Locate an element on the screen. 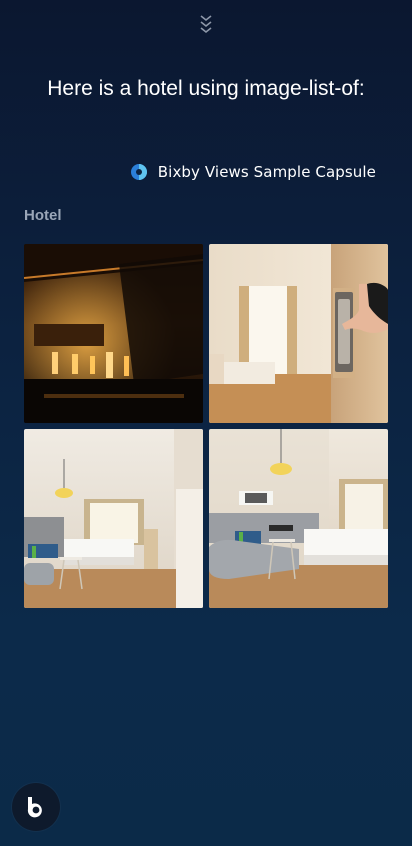  capsule-name: Bixby Views Sample Capsule is located at coordinates (266, 172).